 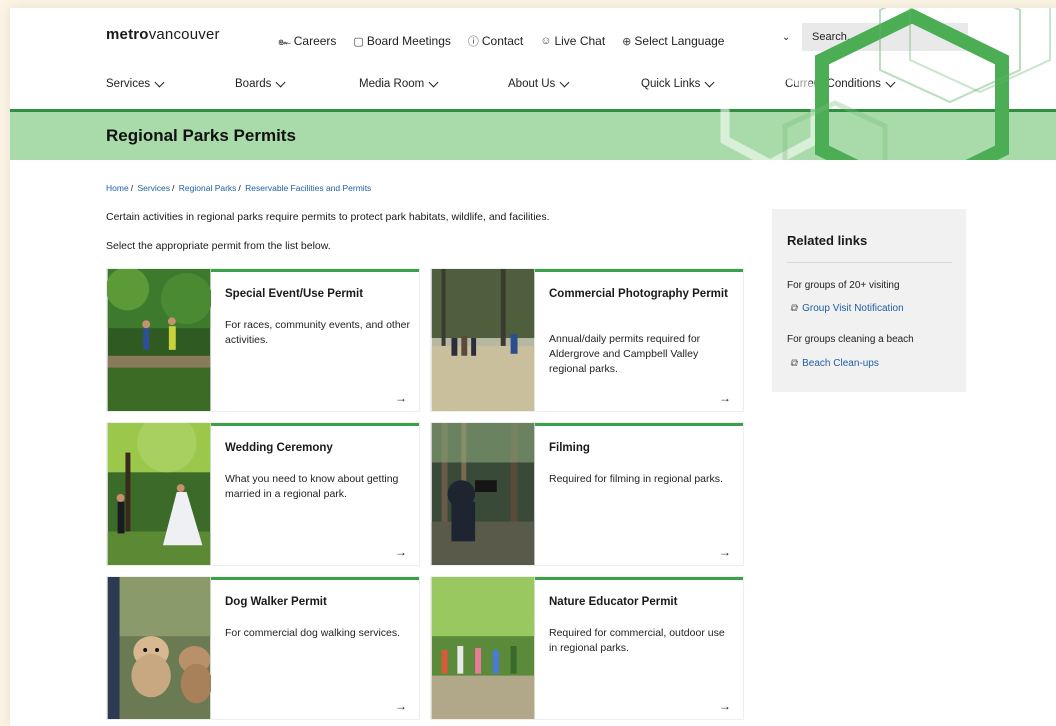 What do you see at coordinates (580, 41) in the screenshot?
I see `utility-label: Live Chat` at bounding box center [580, 41].